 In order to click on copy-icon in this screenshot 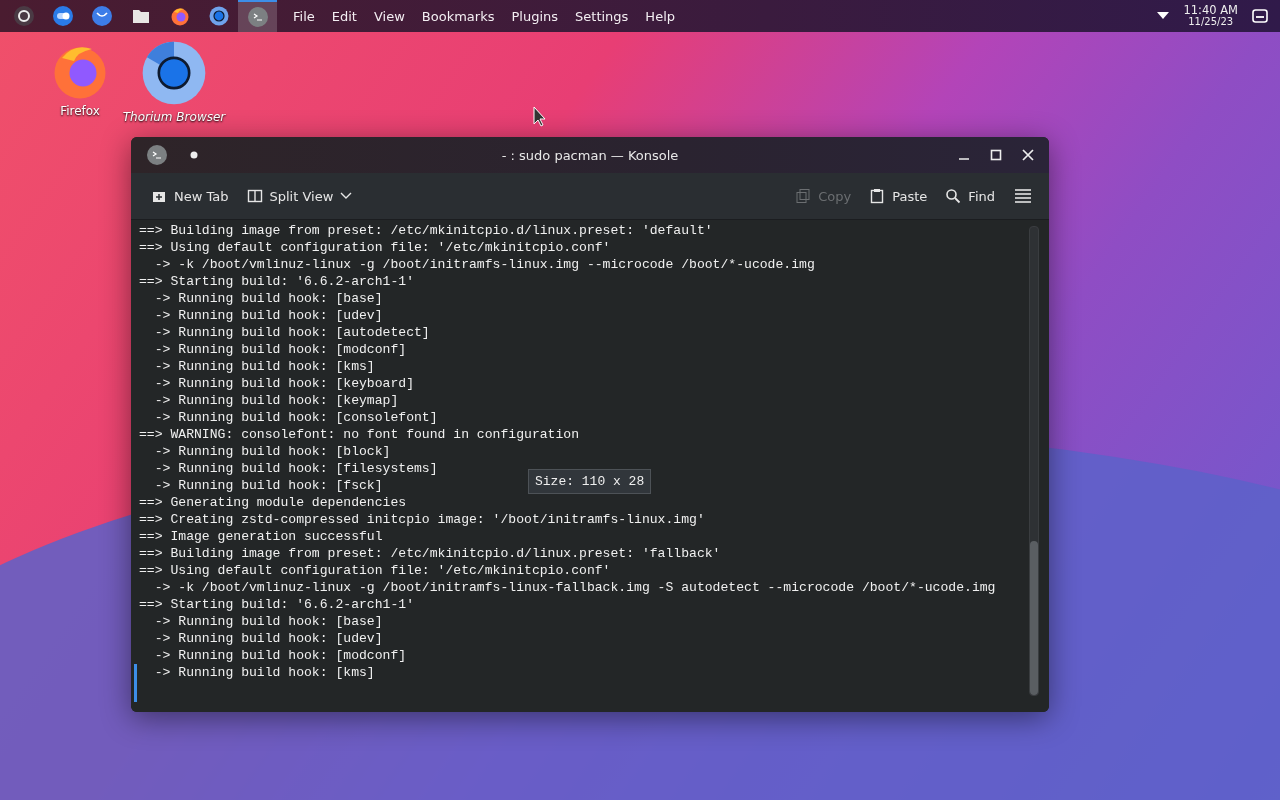, I will do `click(803, 196)`.